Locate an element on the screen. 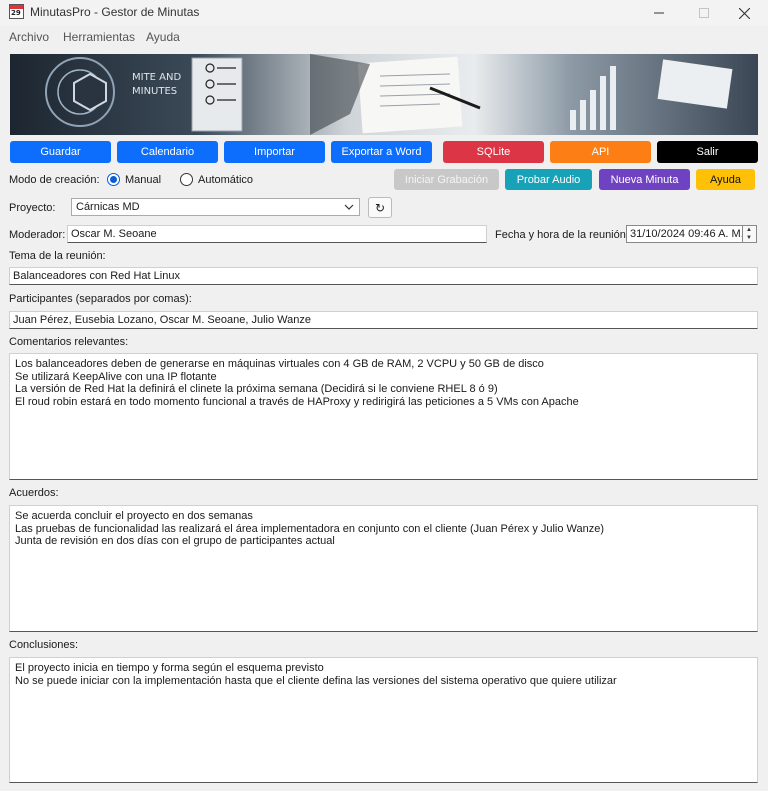 This screenshot has width=768, height=791. participants-label: Participantes (separados por comas): is located at coordinates (100, 299).